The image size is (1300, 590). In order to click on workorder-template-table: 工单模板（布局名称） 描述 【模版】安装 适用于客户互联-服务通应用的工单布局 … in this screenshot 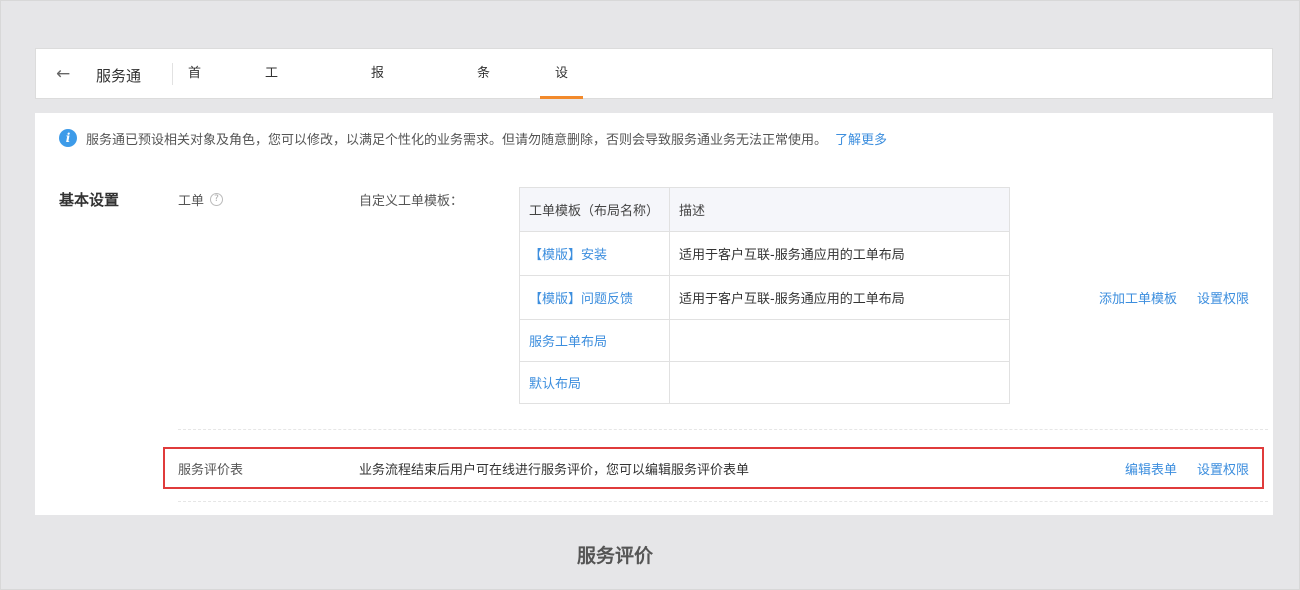, I will do `click(764, 295)`.